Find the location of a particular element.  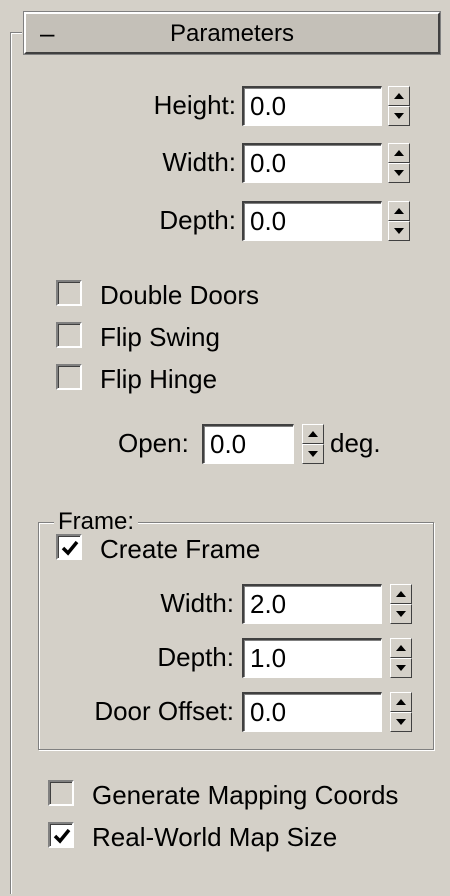

create-frame-checkbox is located at coordinates (69, 547).